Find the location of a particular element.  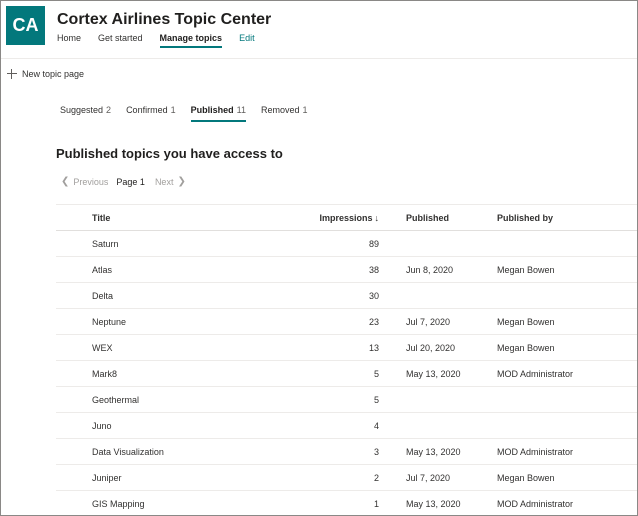

tab-removed: Removed 1 is located at coordinates (284, 113).